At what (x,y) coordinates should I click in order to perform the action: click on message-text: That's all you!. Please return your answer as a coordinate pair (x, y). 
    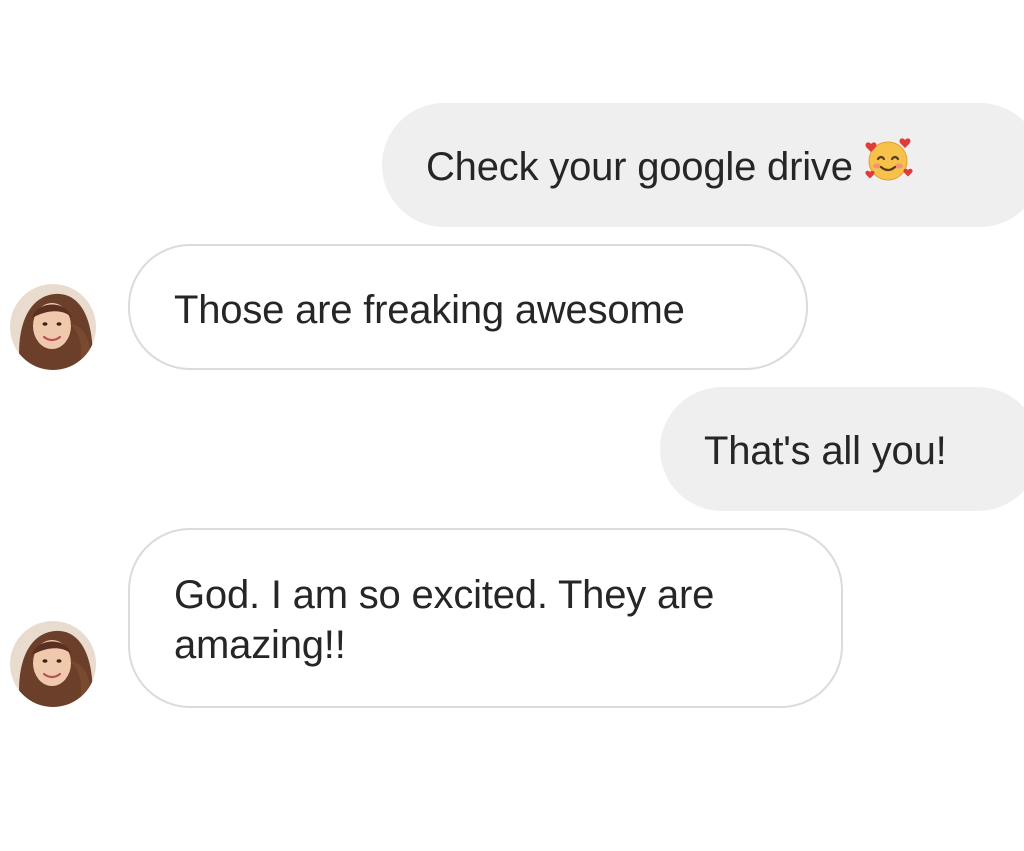
    Looking at the image, I should click on (825, 451).